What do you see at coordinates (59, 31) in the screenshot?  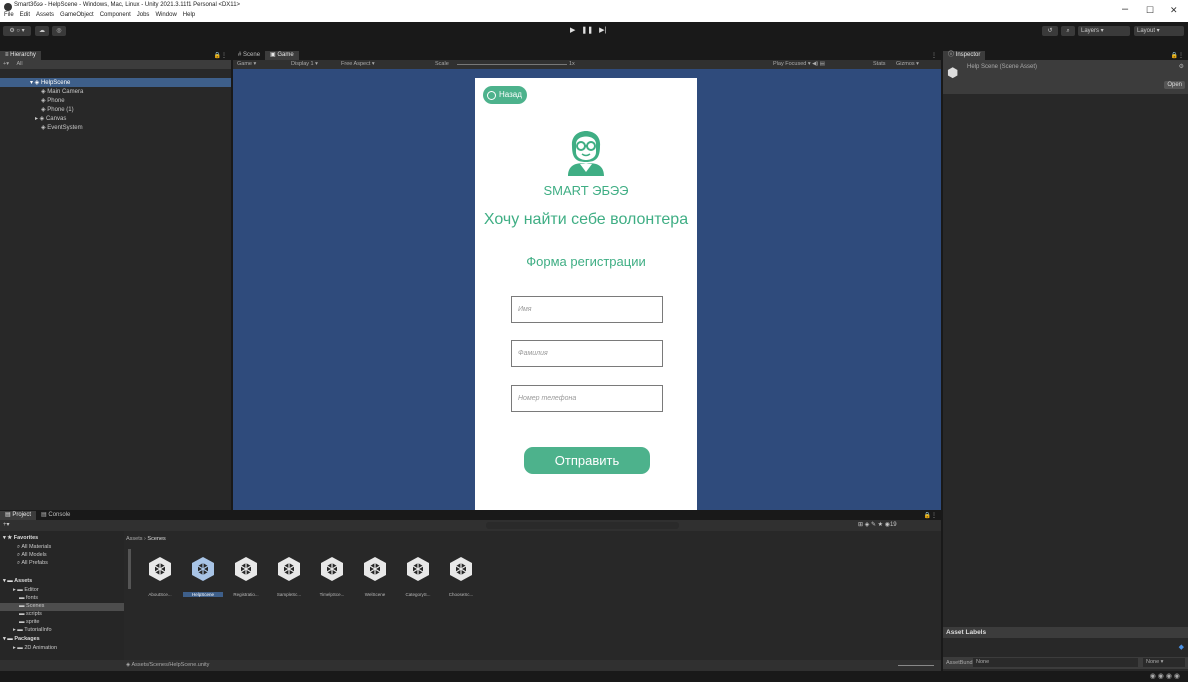 I see `collab-icon: ◎` at bounding box center [59, 31].